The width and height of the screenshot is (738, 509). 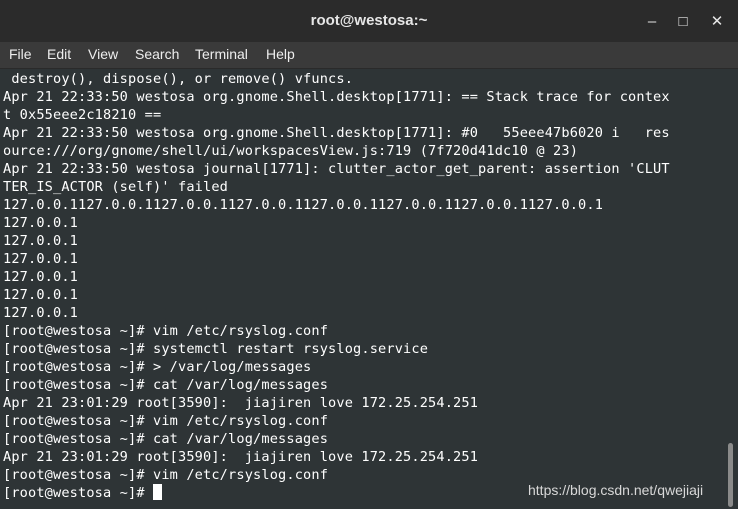 What do you see at coordinates (157, 367) in the screenshot?
I see `terminal-line: [root@westosa ~]# > /var/log/messages` at bounding box center [157, 367].